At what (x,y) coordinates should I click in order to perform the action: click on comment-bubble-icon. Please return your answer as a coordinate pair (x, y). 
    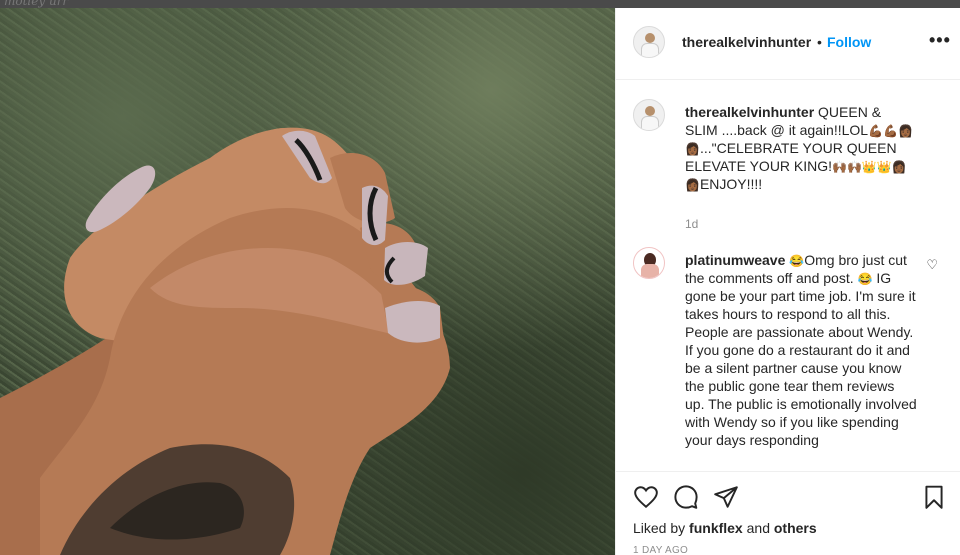
    Looking at the image, I should click on (686, 497).